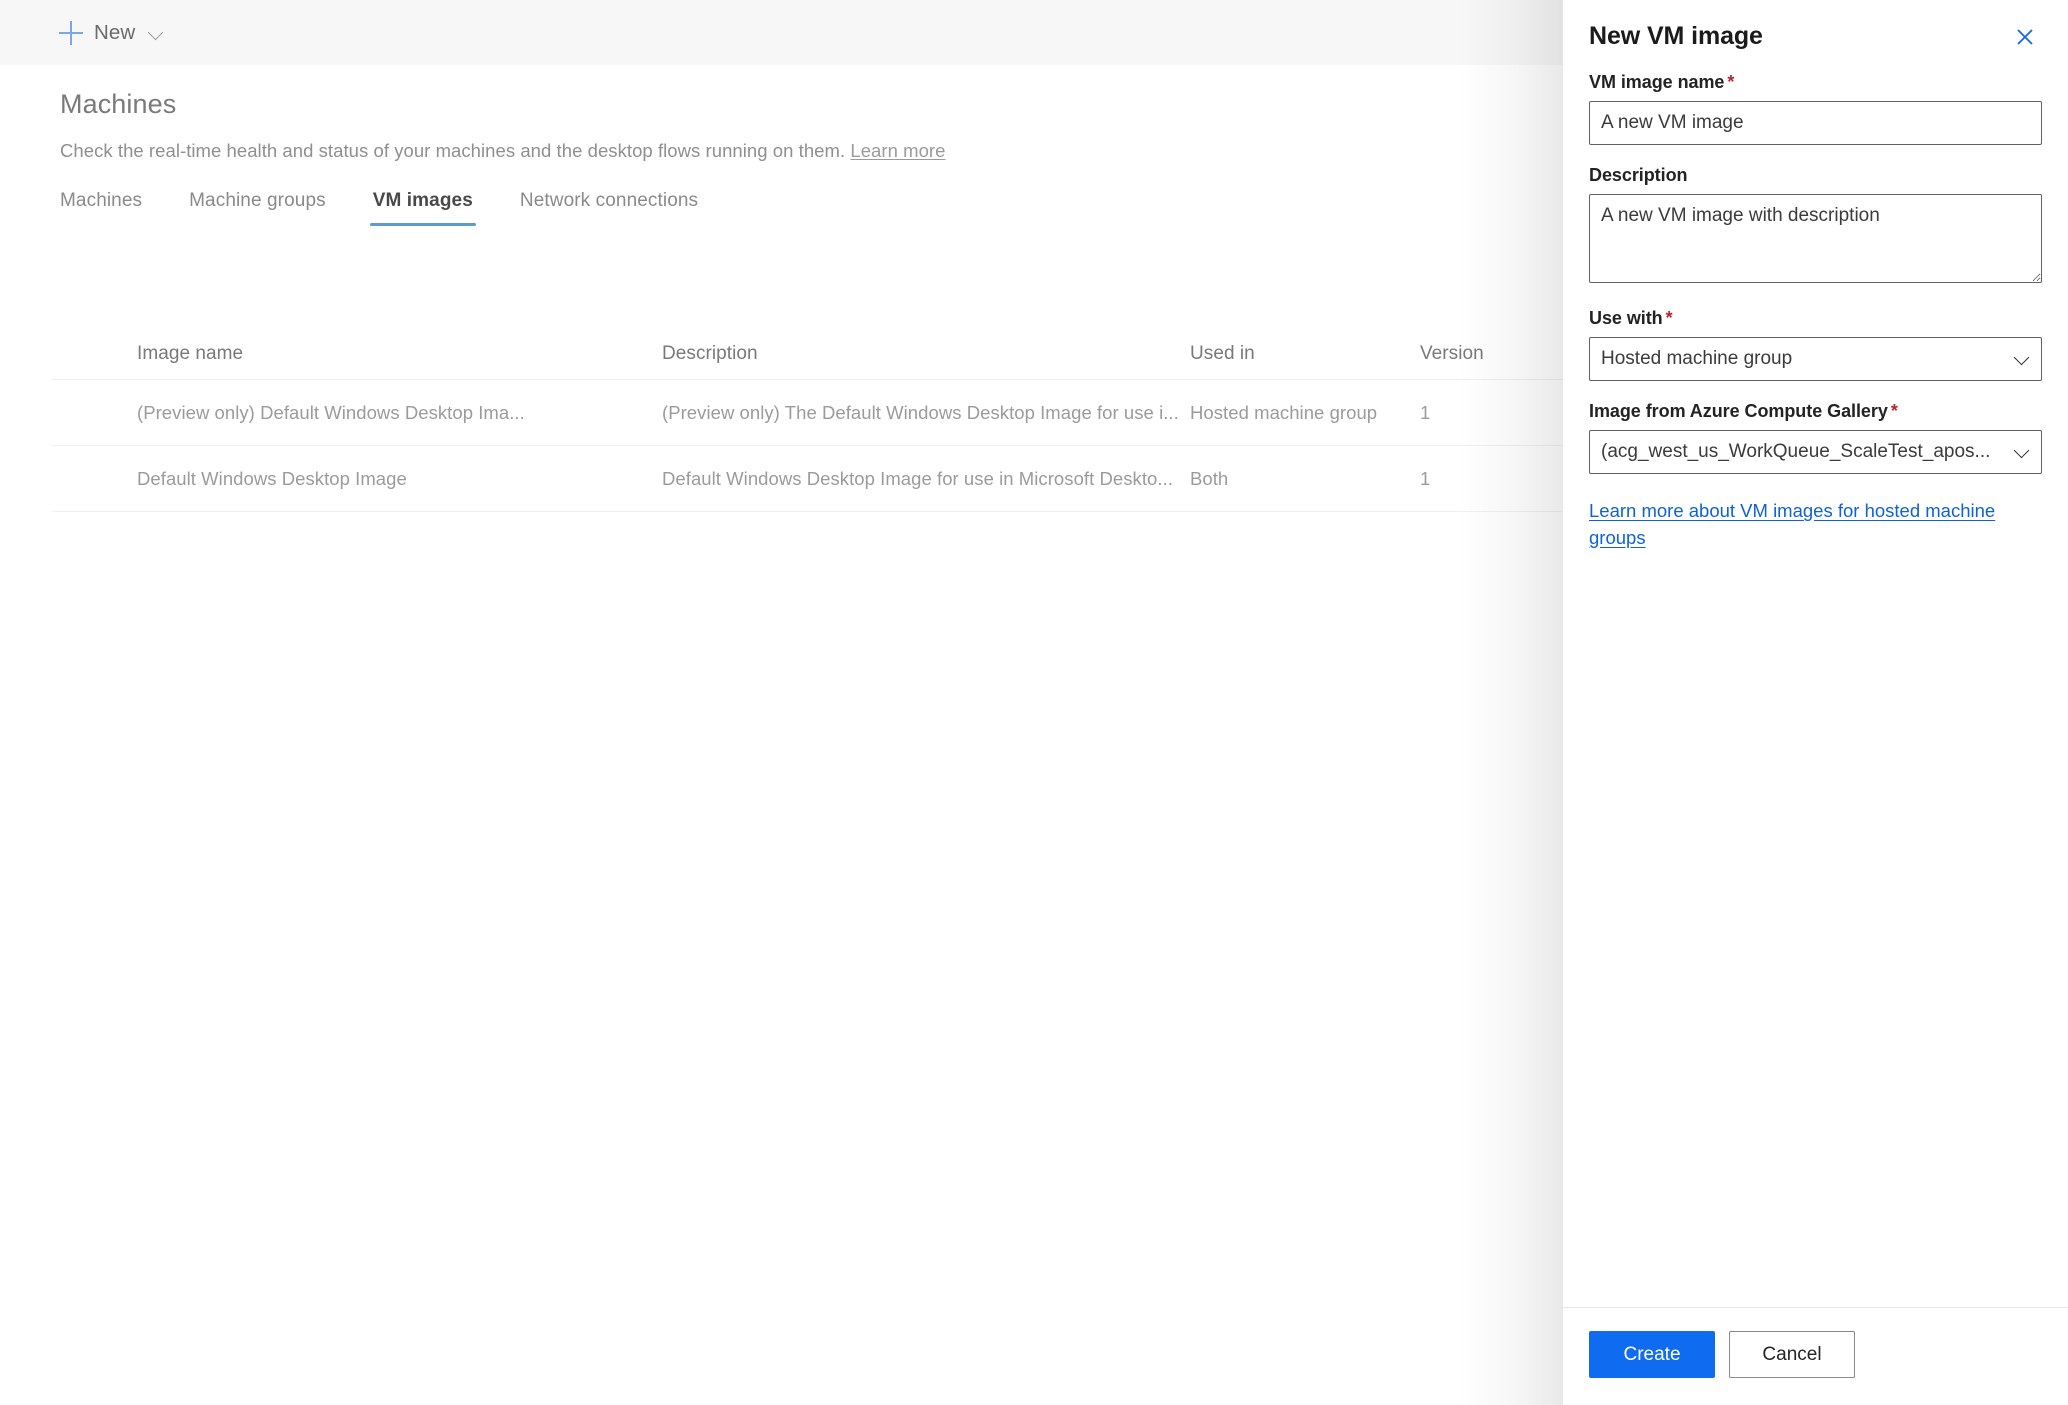 The height and width of the screenshot is (1405, 2068). Describe the element at coordinates (423, 208) in the screenshot. I see `tab-vm-images: VM images` at that location.